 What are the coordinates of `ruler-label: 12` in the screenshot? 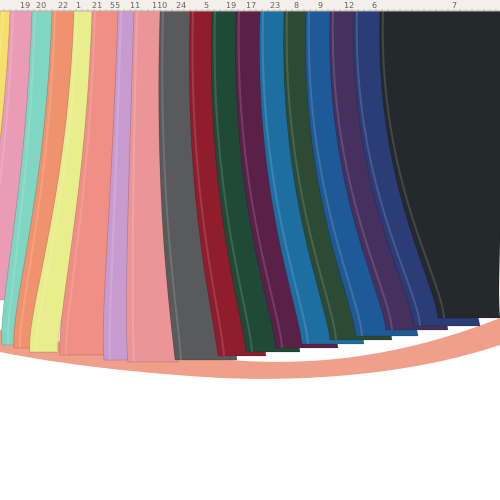 It's located at (349, 5).